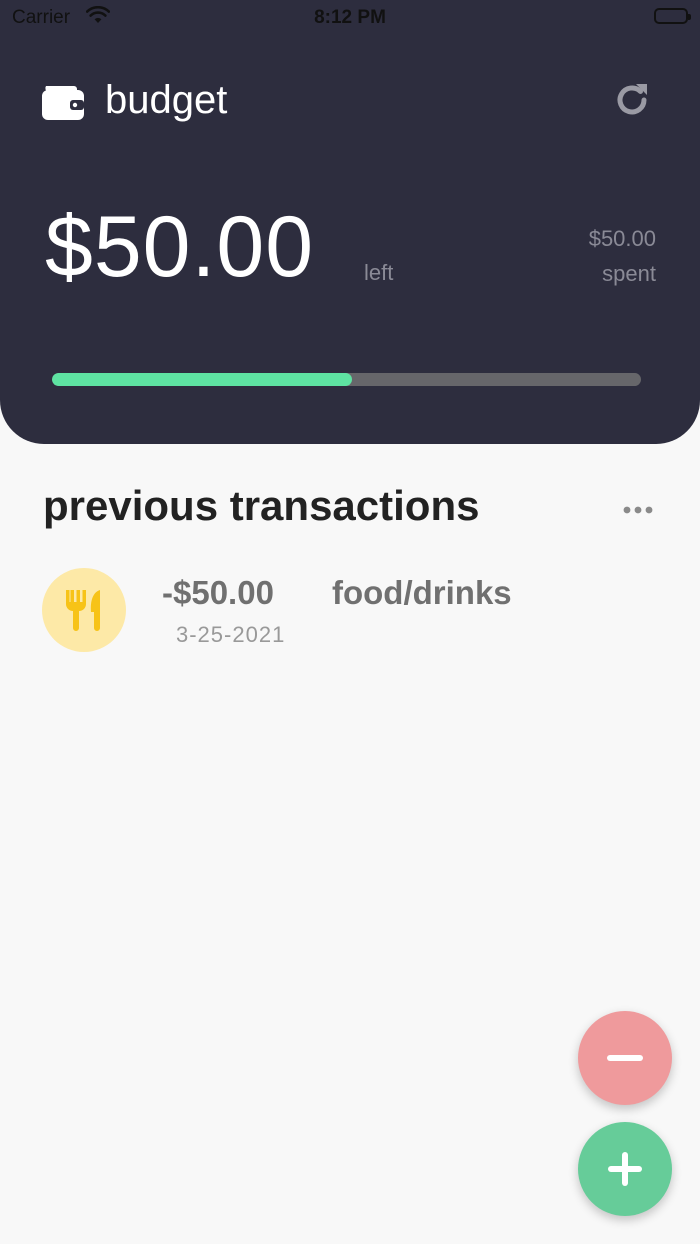 The image size is (700, 1244). Describe the element at coordinates (632, 102) in the screenshot. I see `refresh-icon` at that location.